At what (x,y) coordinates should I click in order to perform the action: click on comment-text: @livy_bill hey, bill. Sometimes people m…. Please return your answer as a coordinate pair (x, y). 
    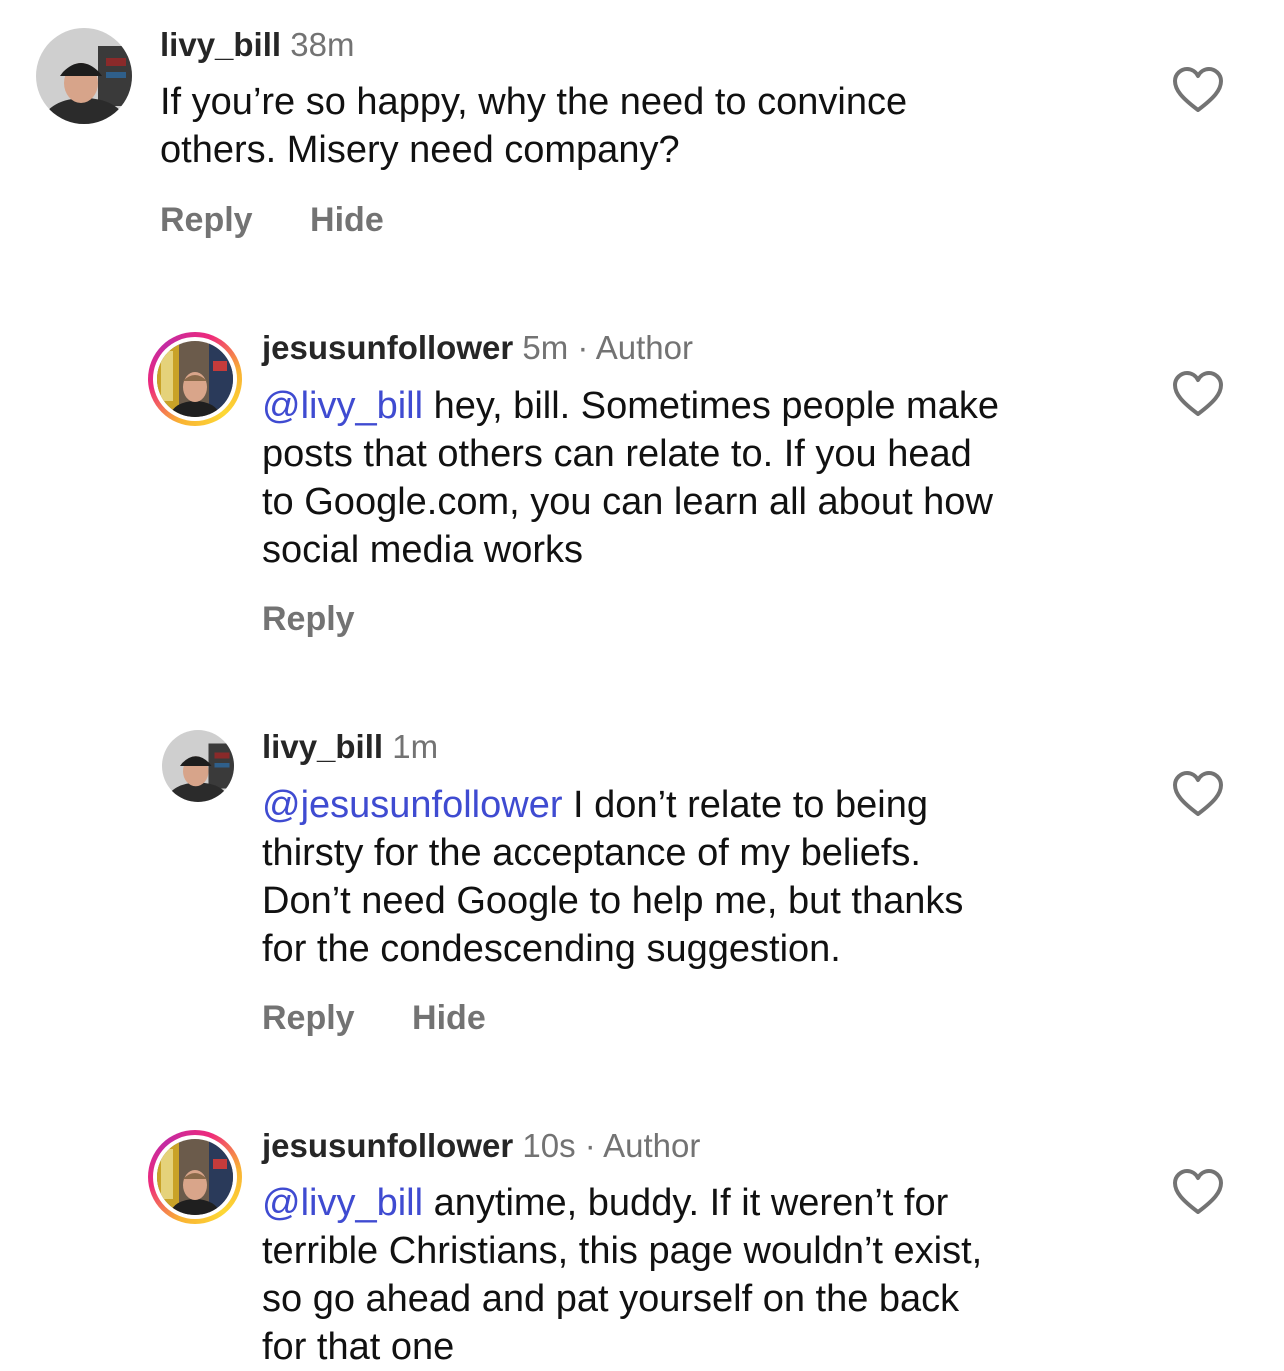
    Looking at the image, I should click on (630, 478).